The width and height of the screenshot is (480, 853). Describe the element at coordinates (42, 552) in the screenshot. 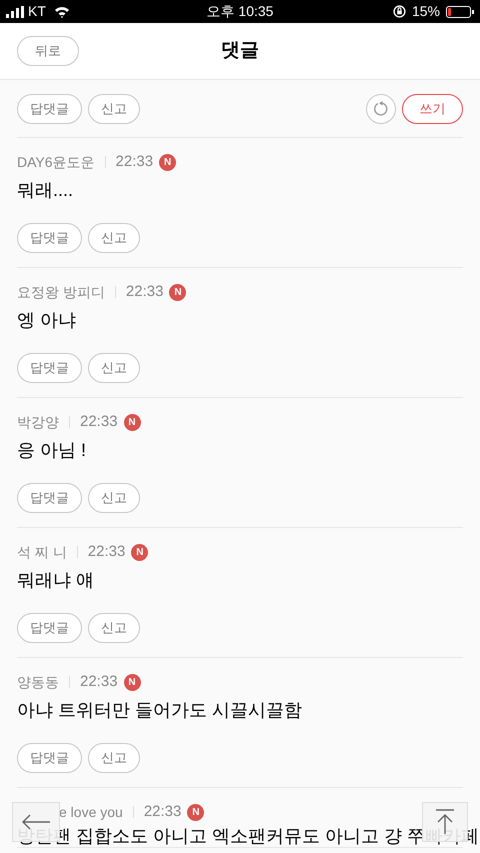

I see `author-name: 석 찌 니` at that location.